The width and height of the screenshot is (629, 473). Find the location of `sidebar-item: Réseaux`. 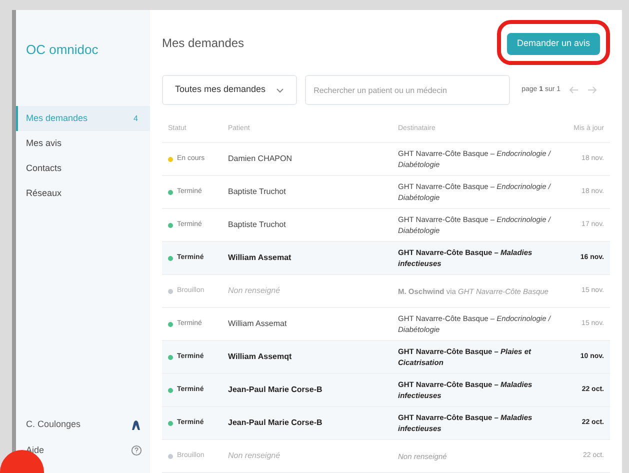

sidebar-item: Réseaux is located at coordinates (83, 193).